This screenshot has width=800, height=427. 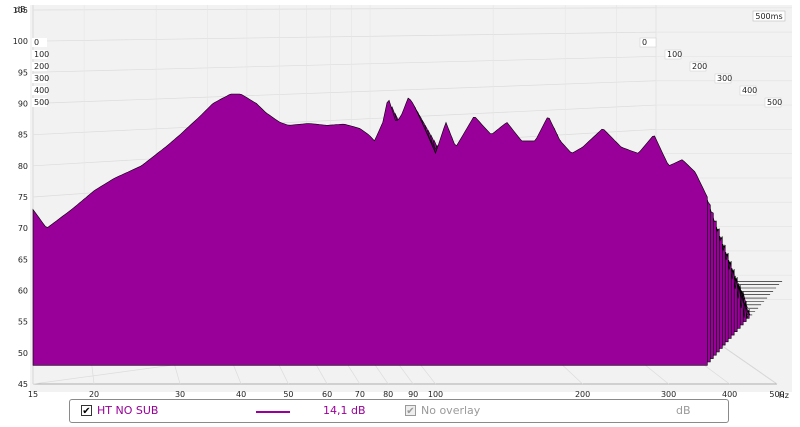 I want to click on time-tick-right: 500, so click(x=773, y=102).